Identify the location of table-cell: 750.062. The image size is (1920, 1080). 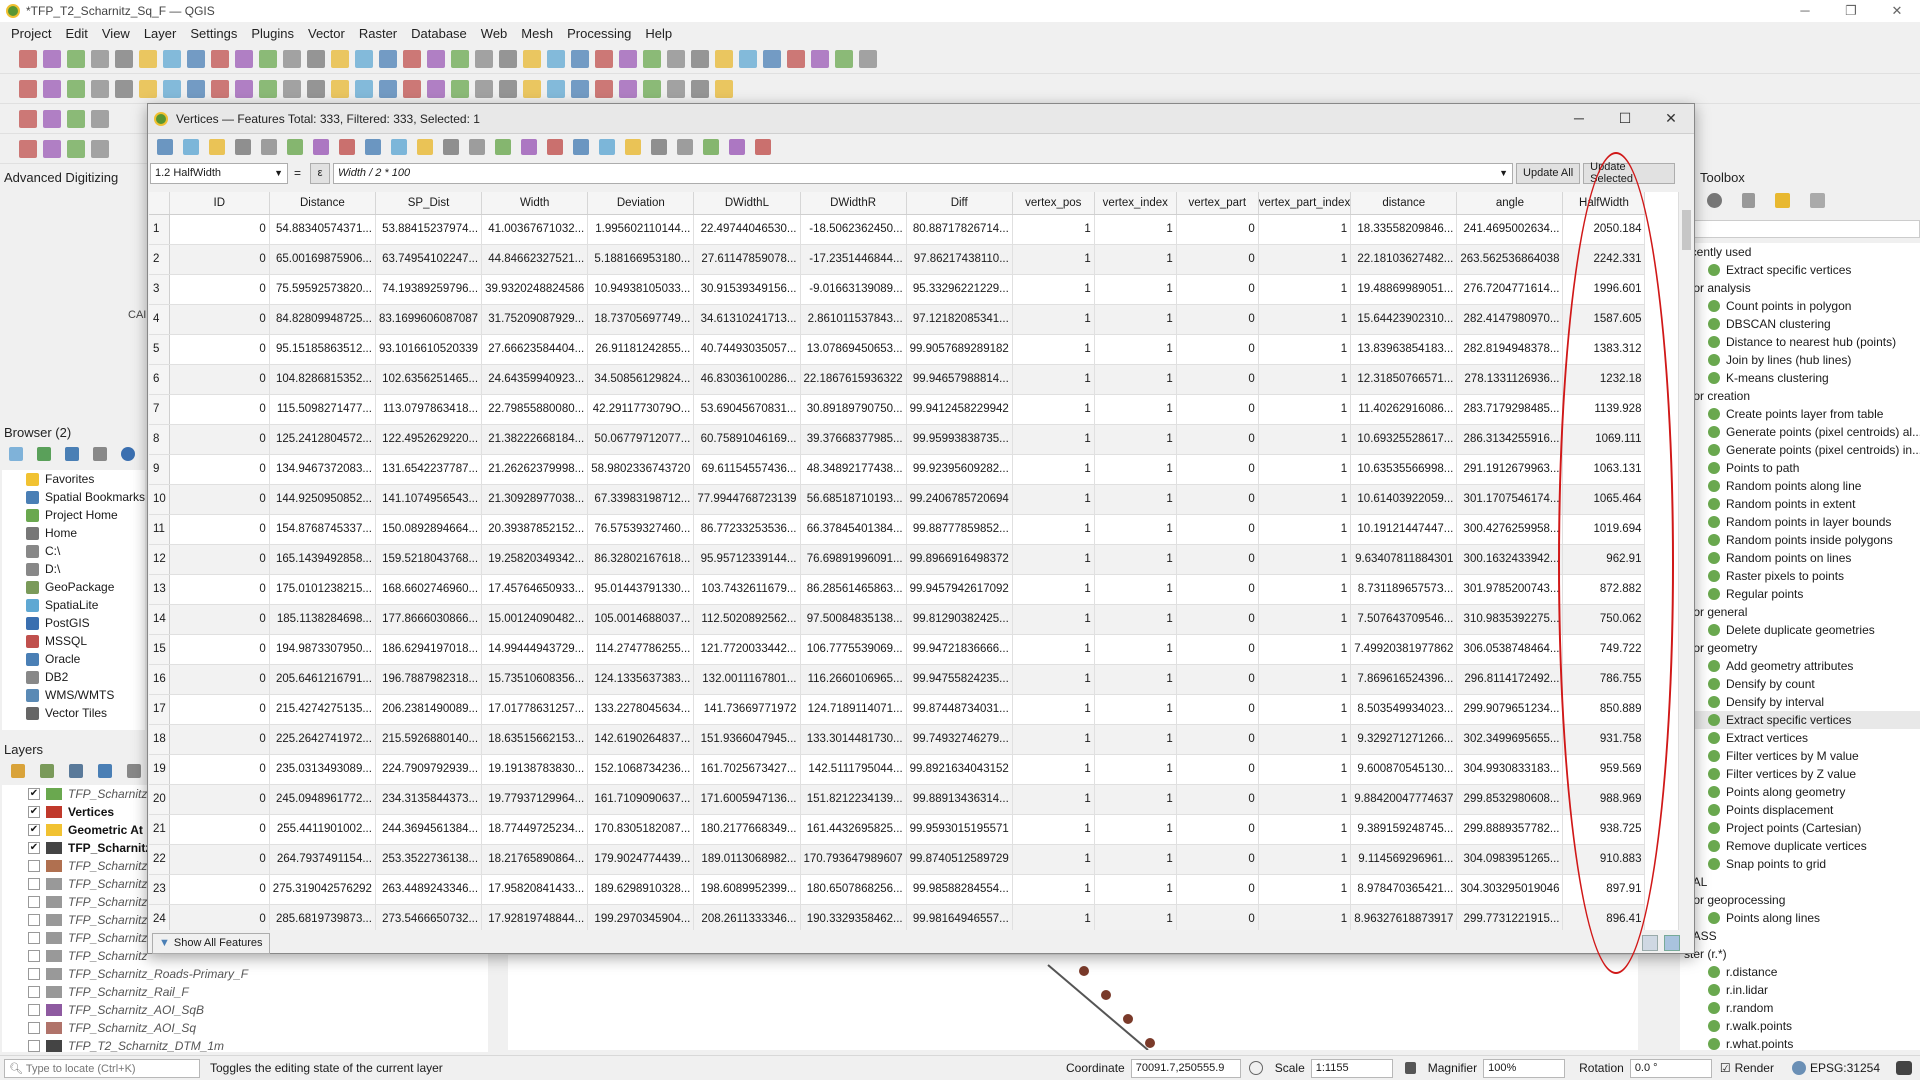
(1604, 619).